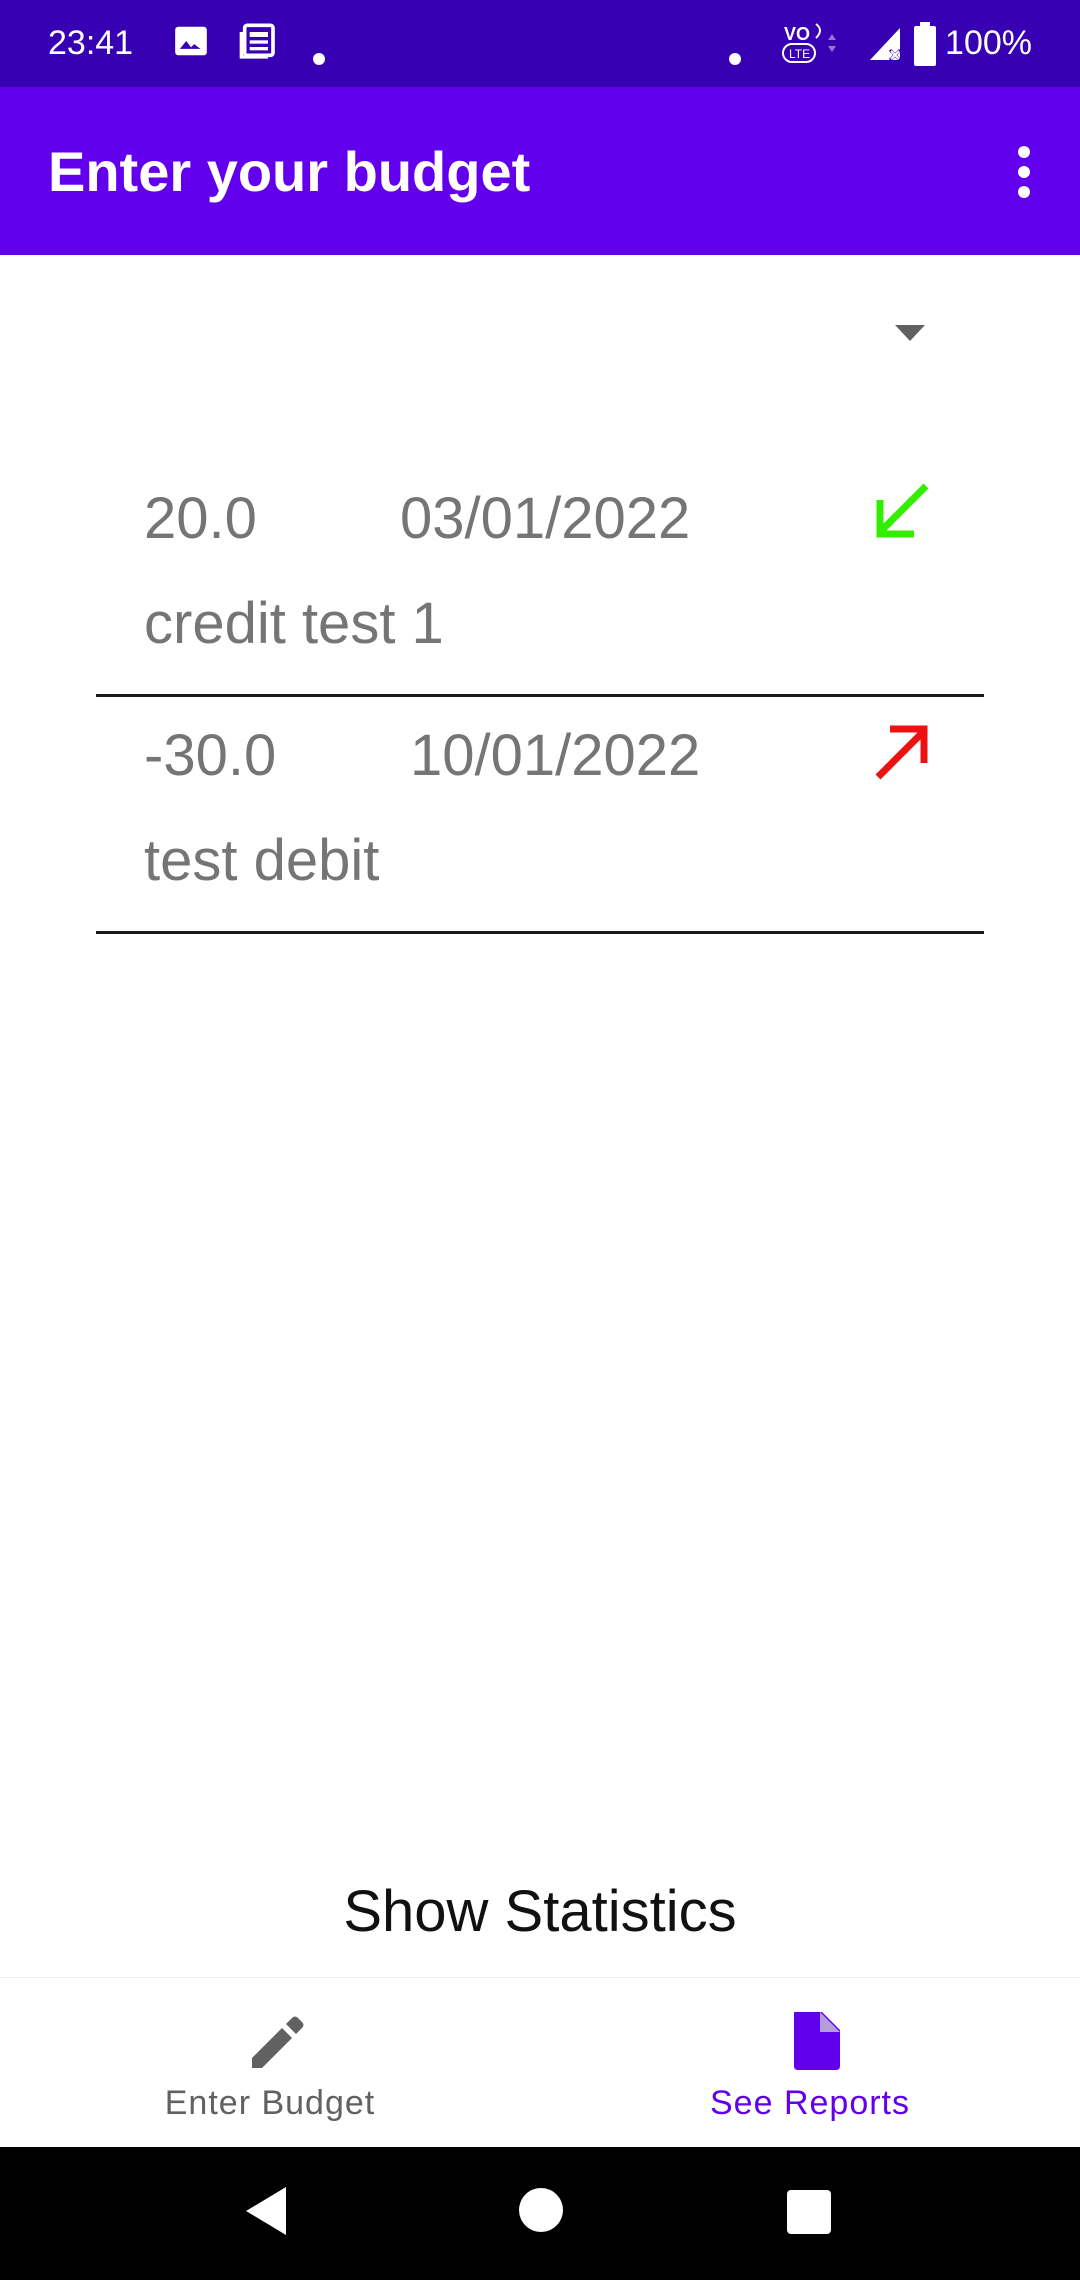  I want to click on transaction-amount: 20.0, so click(200, 518).